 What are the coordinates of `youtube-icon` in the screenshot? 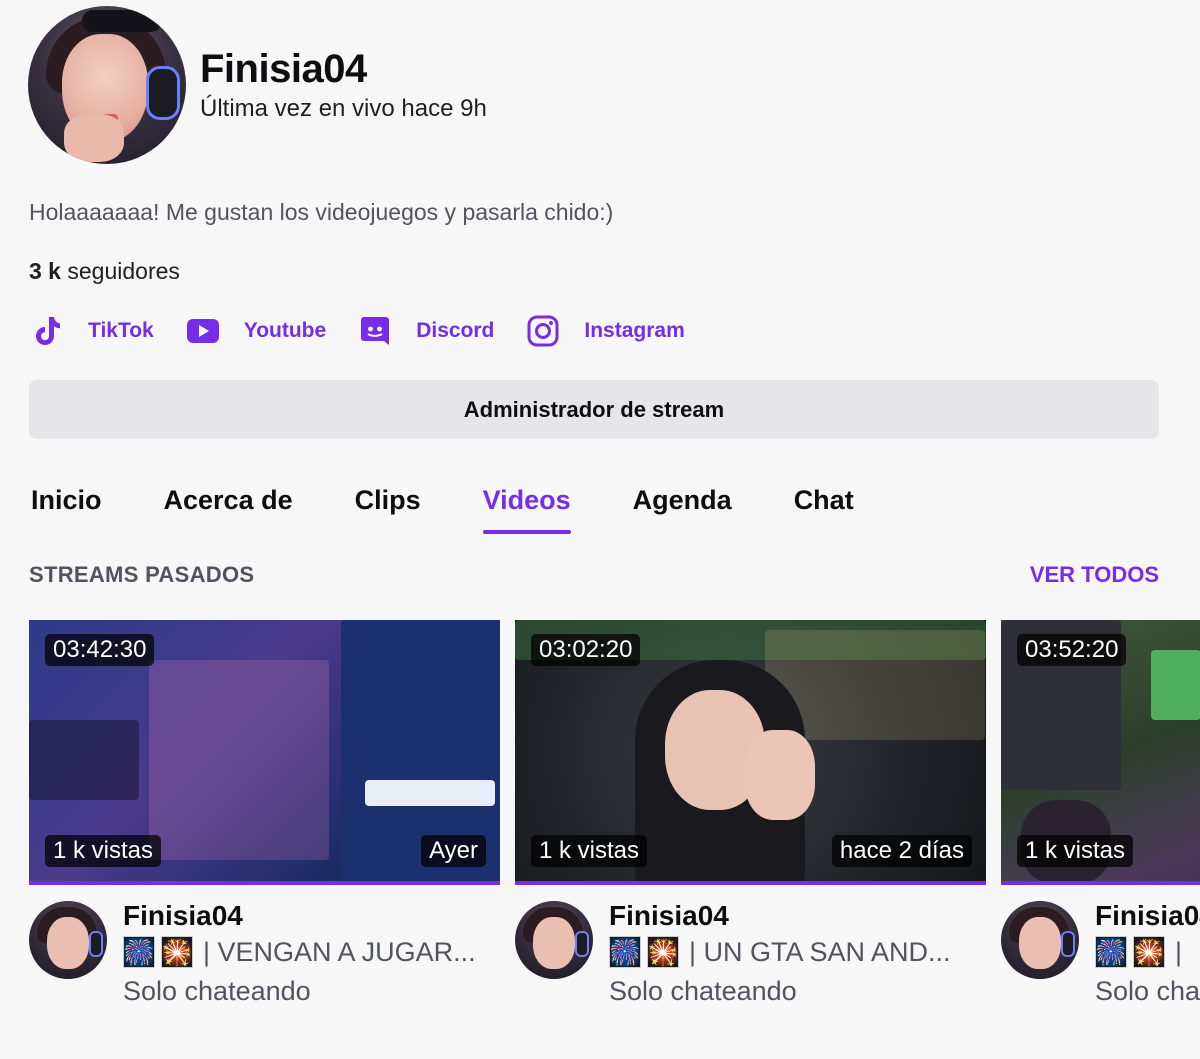 It's located at (203, 331).